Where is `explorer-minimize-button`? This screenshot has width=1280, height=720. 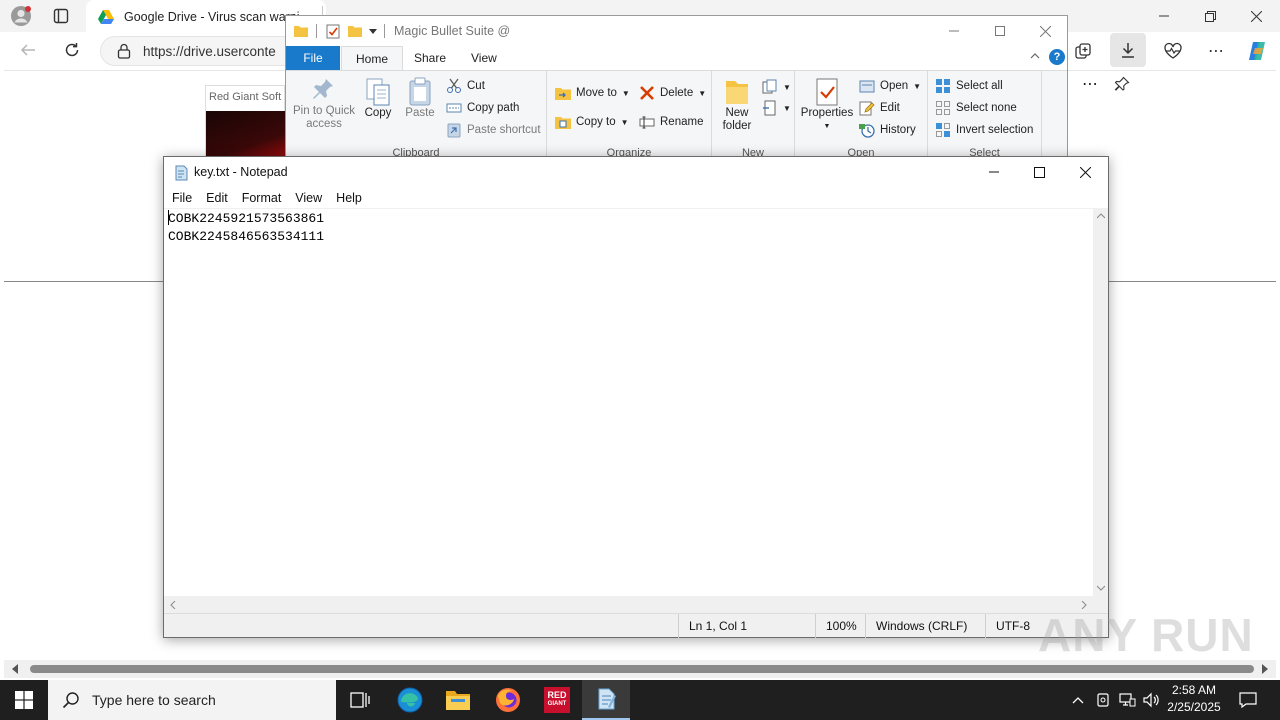 explorer-minimize-button is located at coordinates (954, 31).